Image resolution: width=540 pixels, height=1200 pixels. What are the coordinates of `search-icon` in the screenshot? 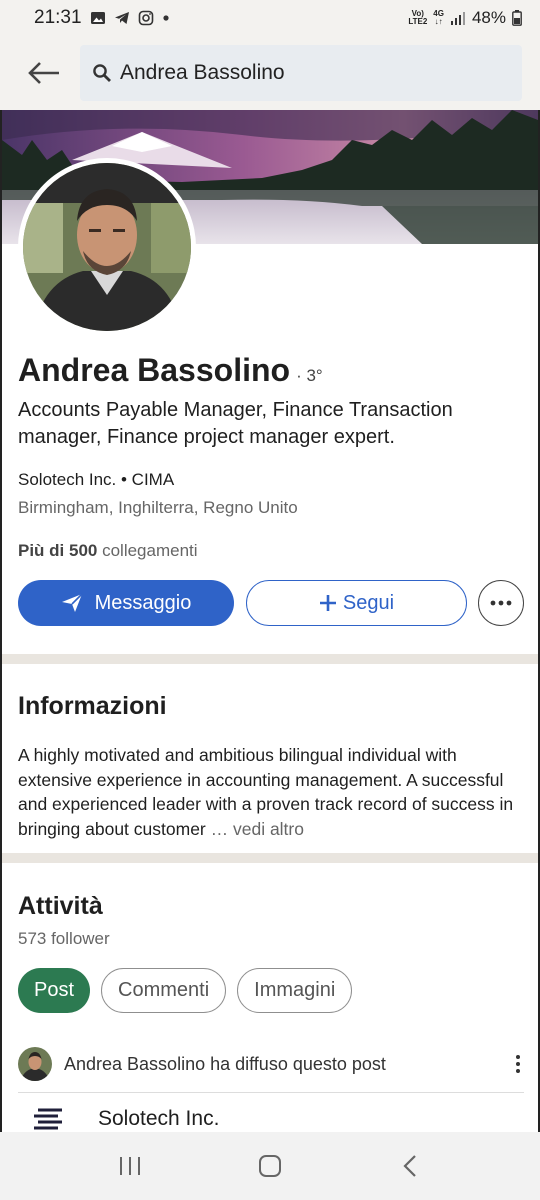 It's located at (102, 73).